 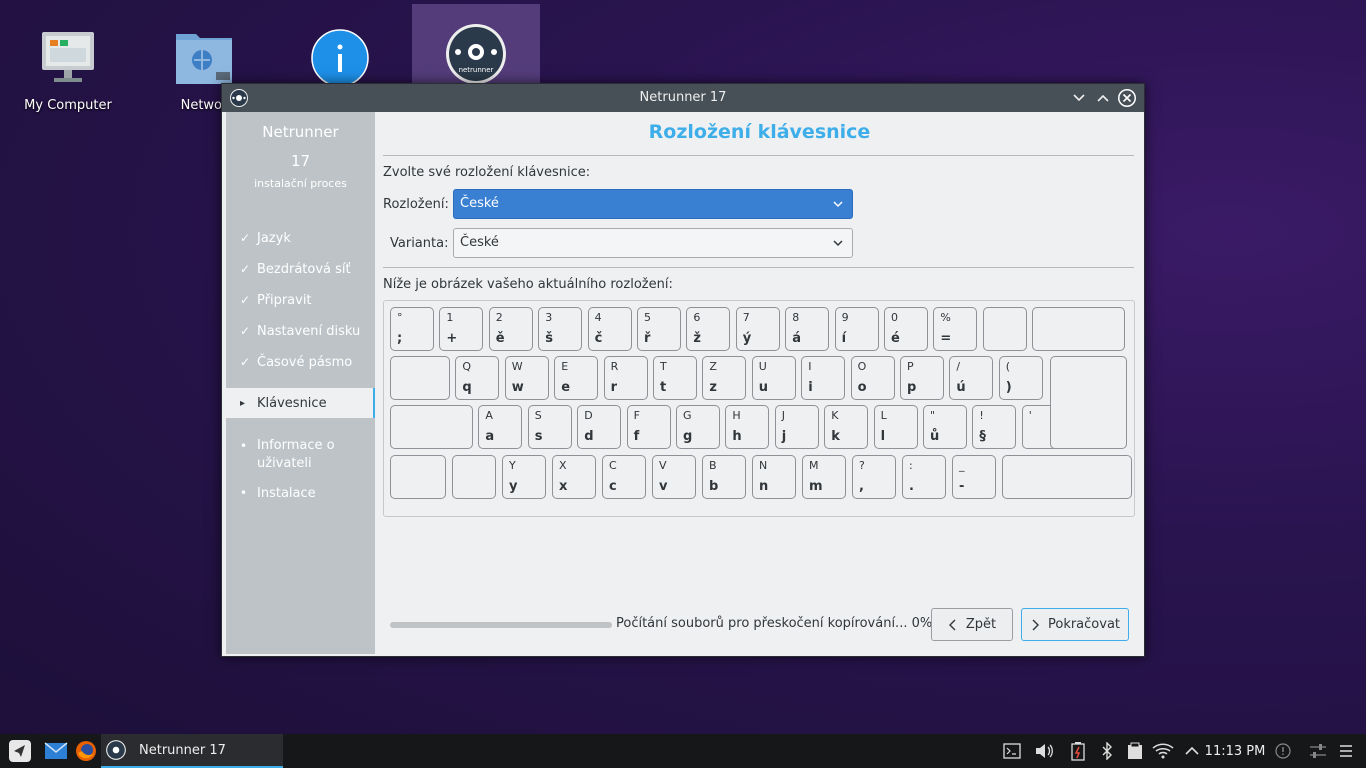 I want to click on taskbar-window-button: Netrunner 17, so click(x=192, y=751).